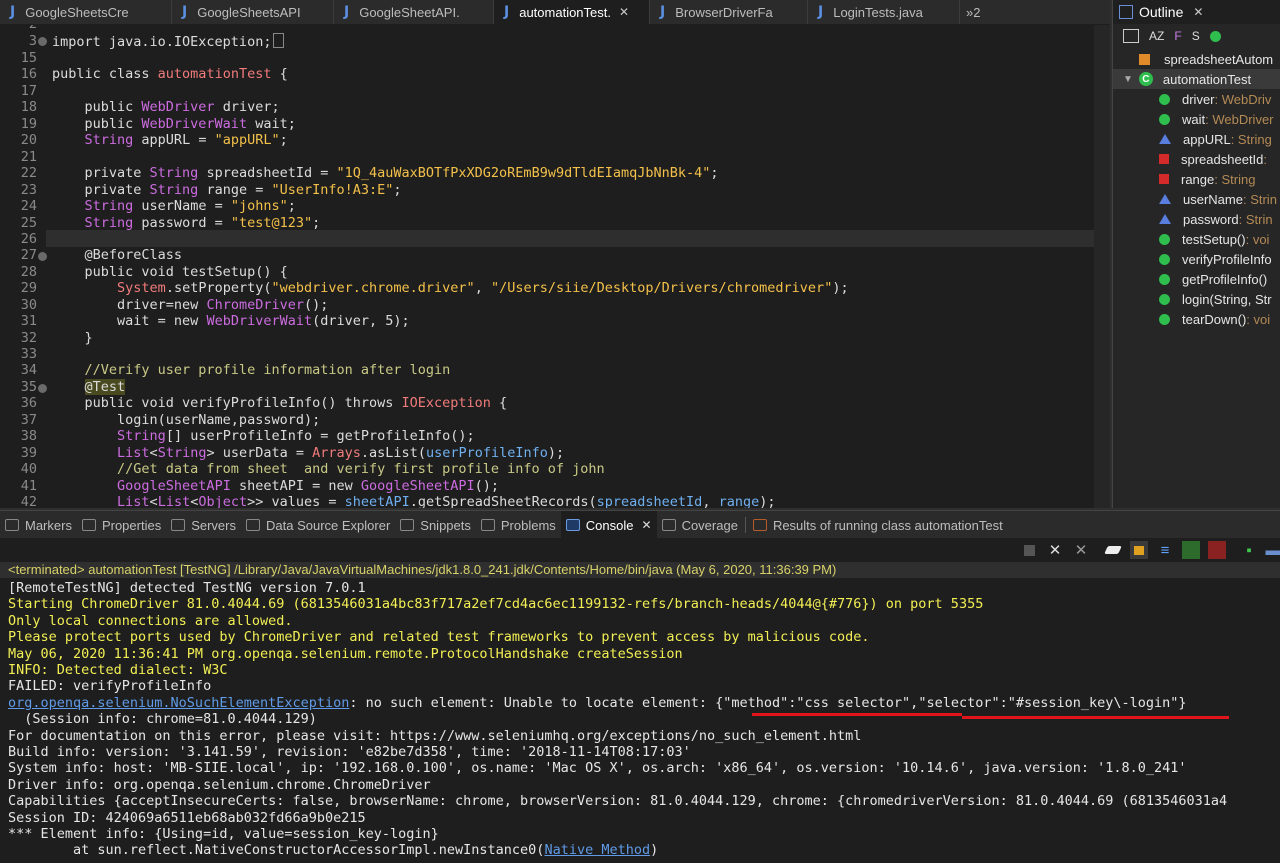  I want to click on outline-item: login(String, Str, so click(1196, 299).